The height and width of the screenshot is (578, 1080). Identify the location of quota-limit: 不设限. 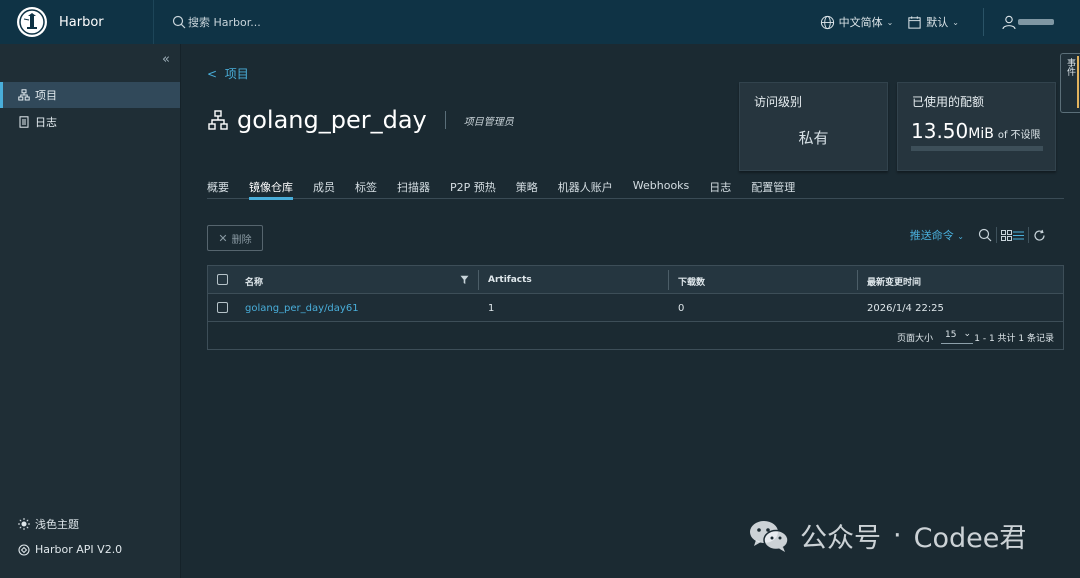
(1025, 135).